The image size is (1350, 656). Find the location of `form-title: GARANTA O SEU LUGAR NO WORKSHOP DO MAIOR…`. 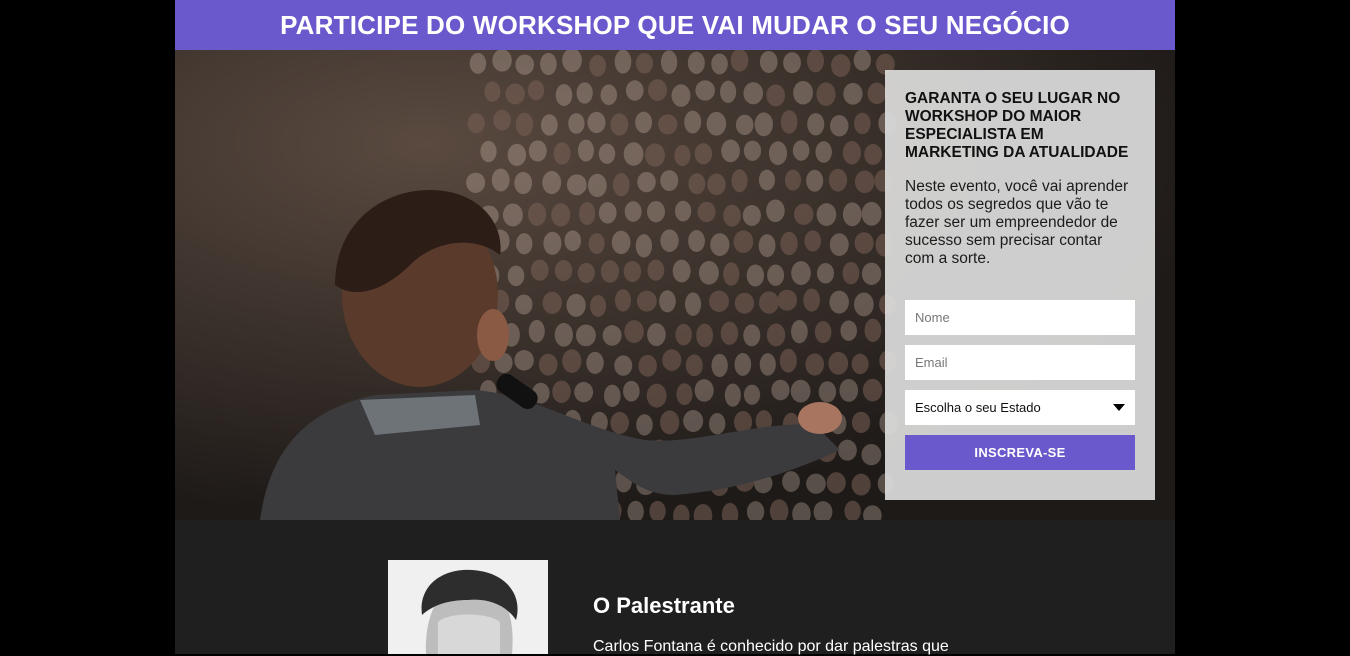

form-title: GARANTA O SEU LUGAR NO WORKSHOP DO MAIOR… is located at coordinates (1017, 125).